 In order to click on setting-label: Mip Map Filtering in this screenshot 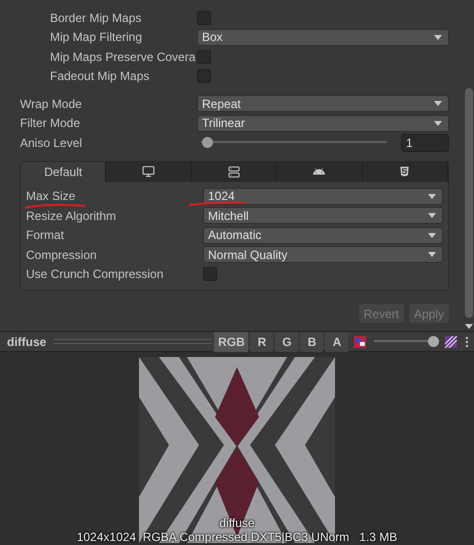, I will do `click(96, 37)`.